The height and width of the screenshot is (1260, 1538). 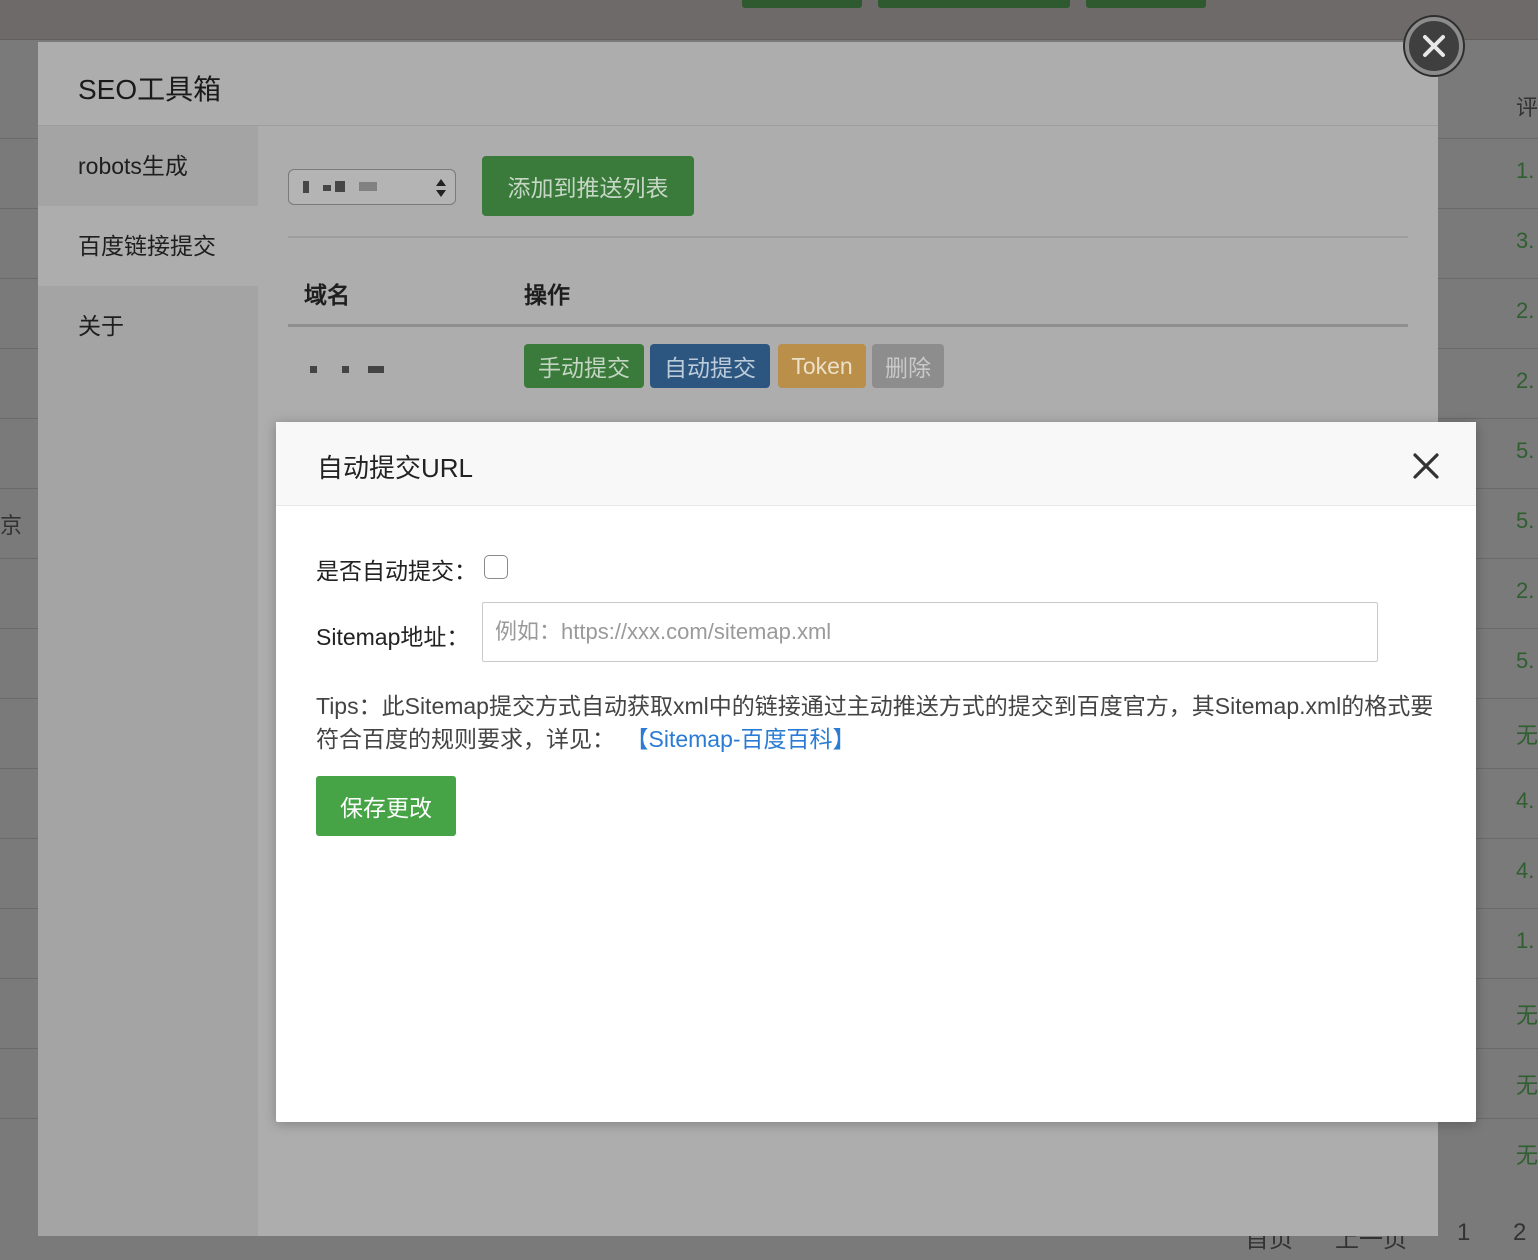 I want to click on sitemap-url-input, so click(x=930, y=632).